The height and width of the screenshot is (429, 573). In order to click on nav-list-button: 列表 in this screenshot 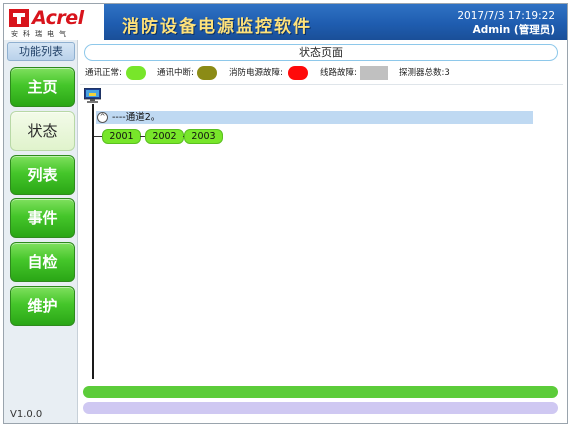, I will do `click(42, 175)`.